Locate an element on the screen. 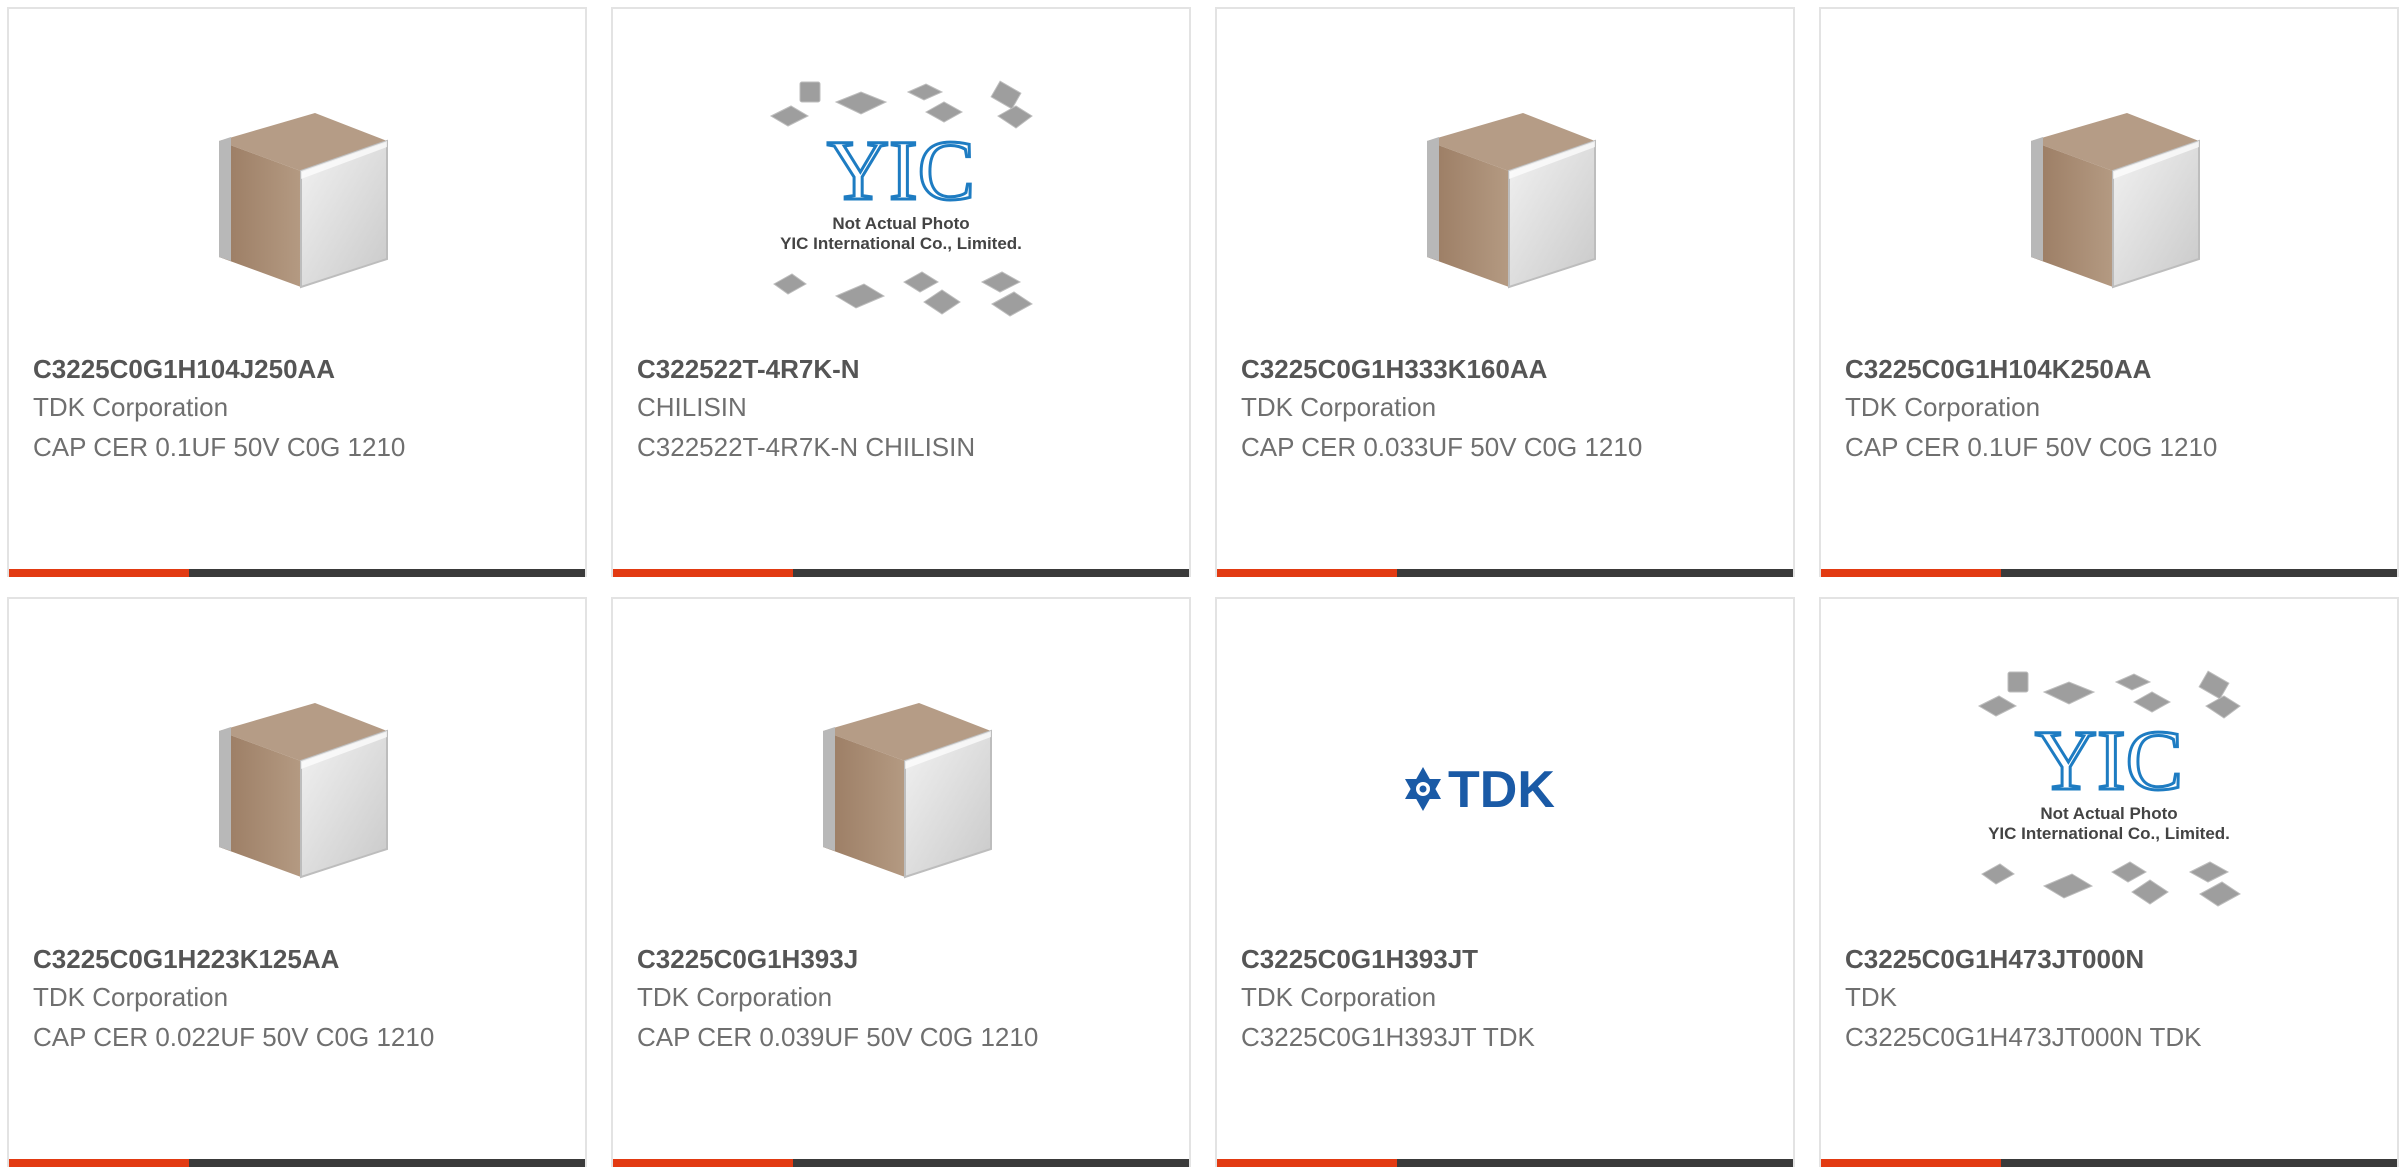  description: CAP CER 0.022UF 50V C0G 1210 is located at coordinates (234, 1037).